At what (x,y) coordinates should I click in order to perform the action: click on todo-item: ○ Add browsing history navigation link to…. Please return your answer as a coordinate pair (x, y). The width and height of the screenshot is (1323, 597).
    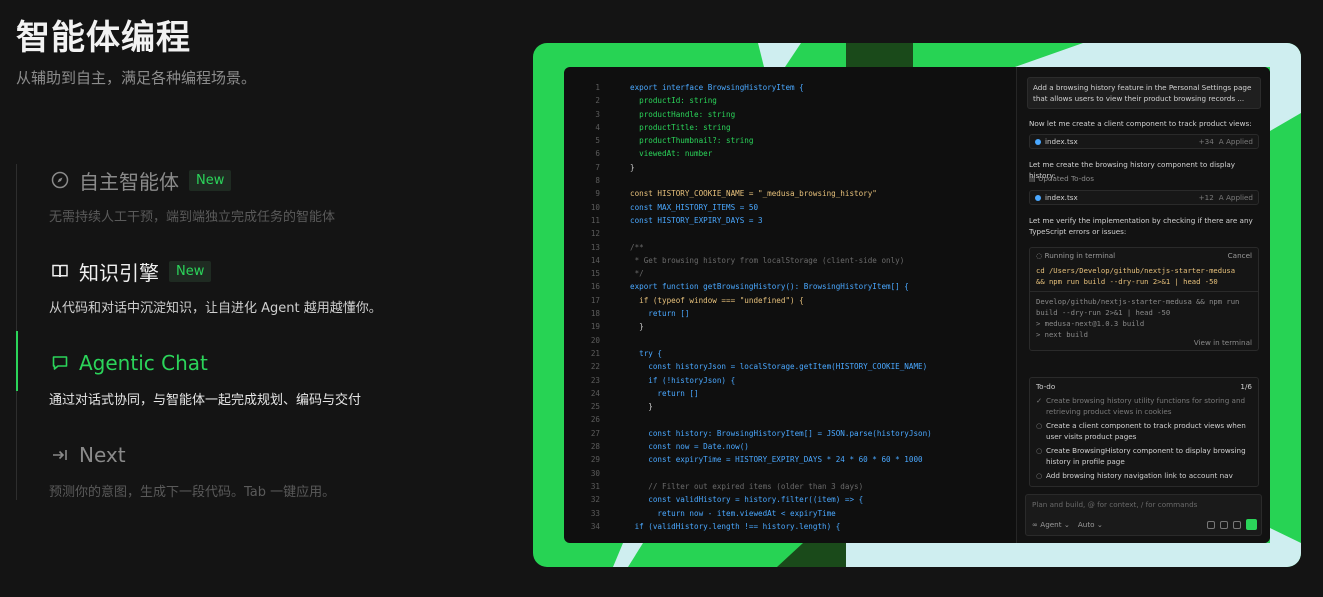
    Looking at the image, I should click on (1144, 477).